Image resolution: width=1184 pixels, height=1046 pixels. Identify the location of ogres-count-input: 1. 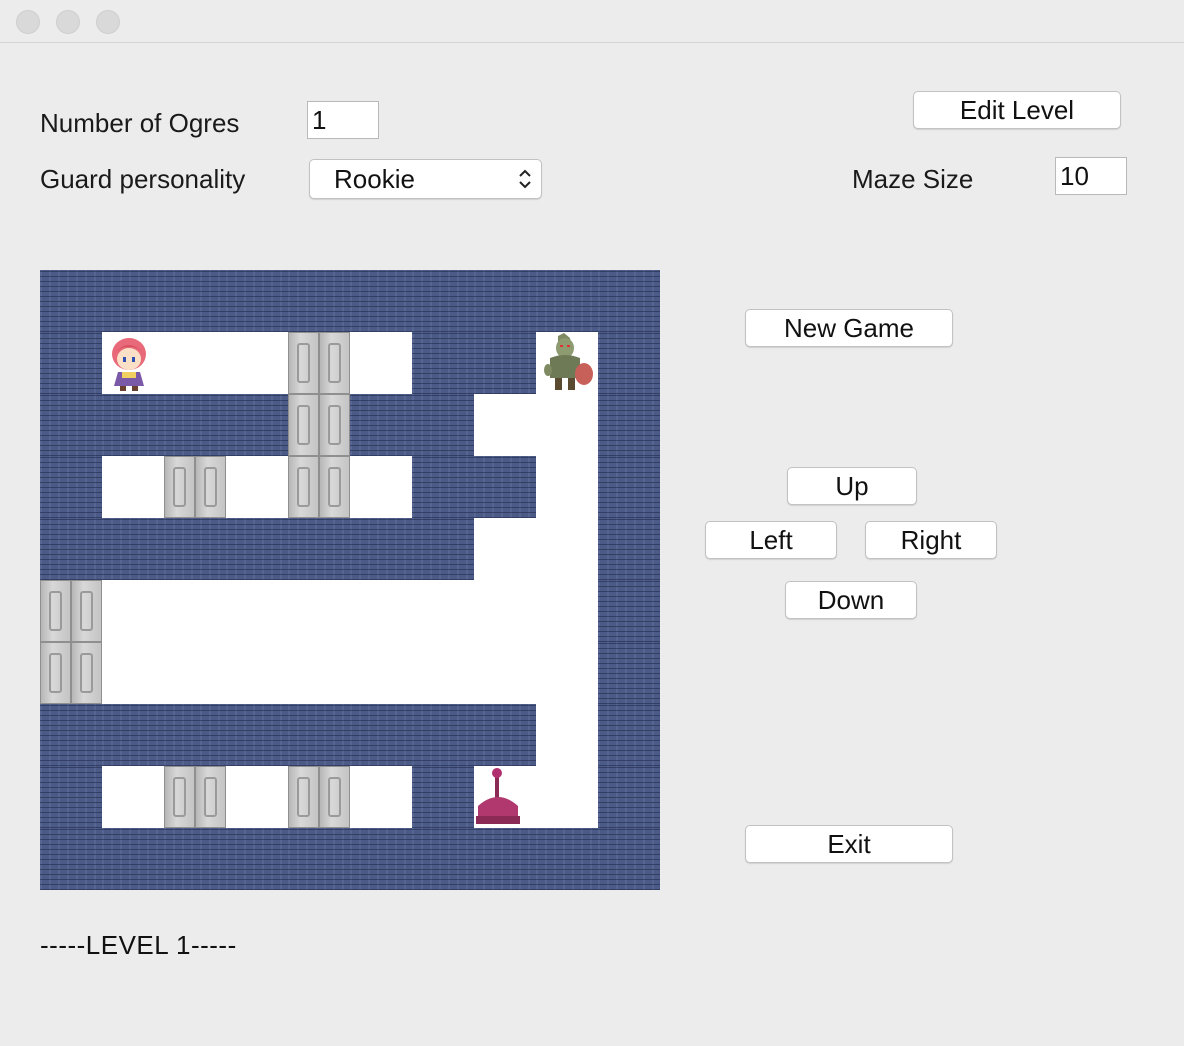
(343, 120).